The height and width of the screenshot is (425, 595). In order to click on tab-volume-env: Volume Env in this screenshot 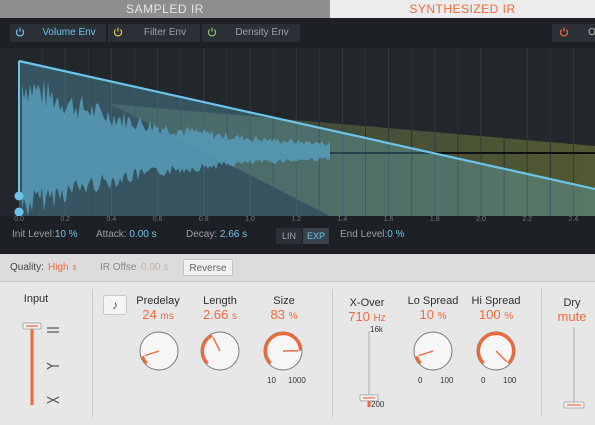, I will do `click(58, 33)`.